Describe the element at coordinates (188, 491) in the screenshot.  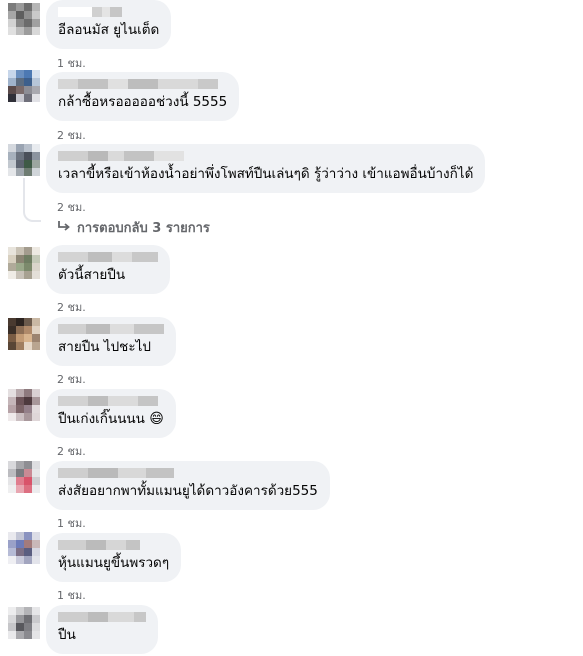
I see `comment-text: ส่งสัยอยากพาทั้มแมนยูได้ดาวอังคารด้วย555` at that location.